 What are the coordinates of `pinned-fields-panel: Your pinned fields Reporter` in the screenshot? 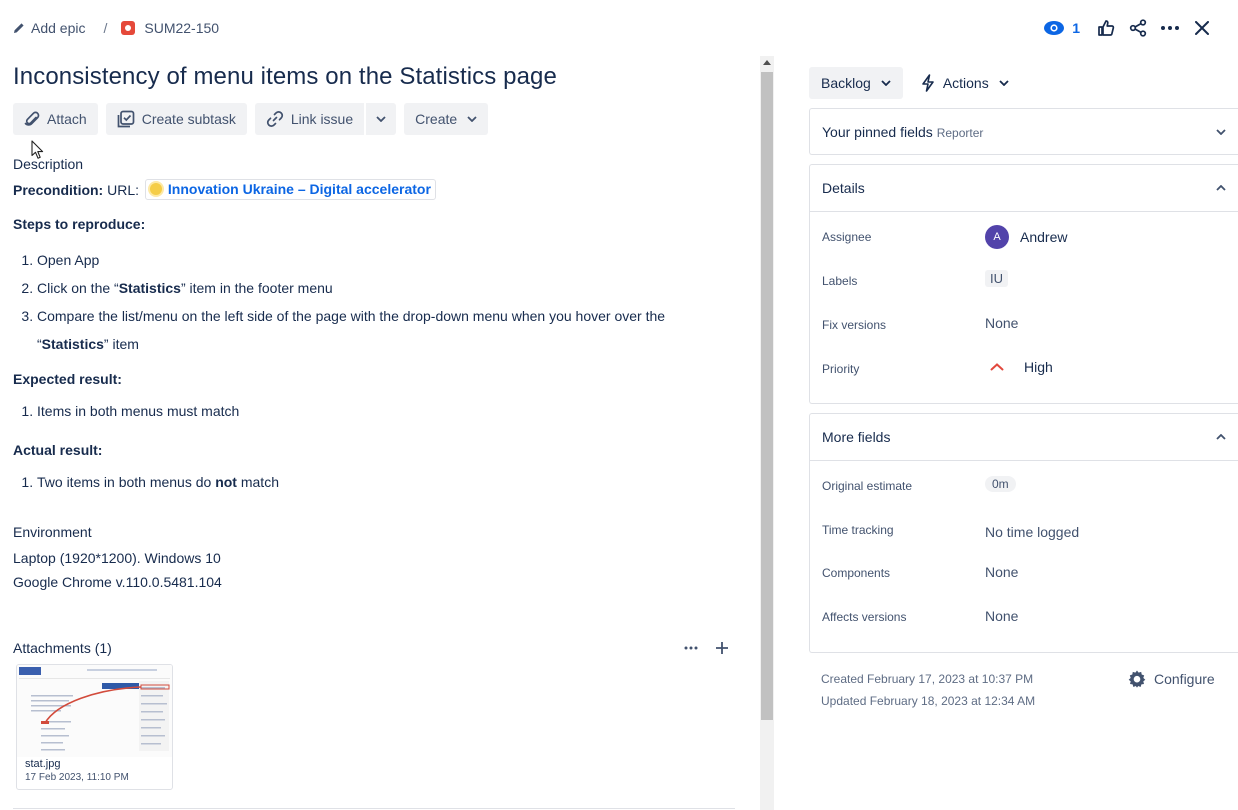 It's located at (1023, 131).